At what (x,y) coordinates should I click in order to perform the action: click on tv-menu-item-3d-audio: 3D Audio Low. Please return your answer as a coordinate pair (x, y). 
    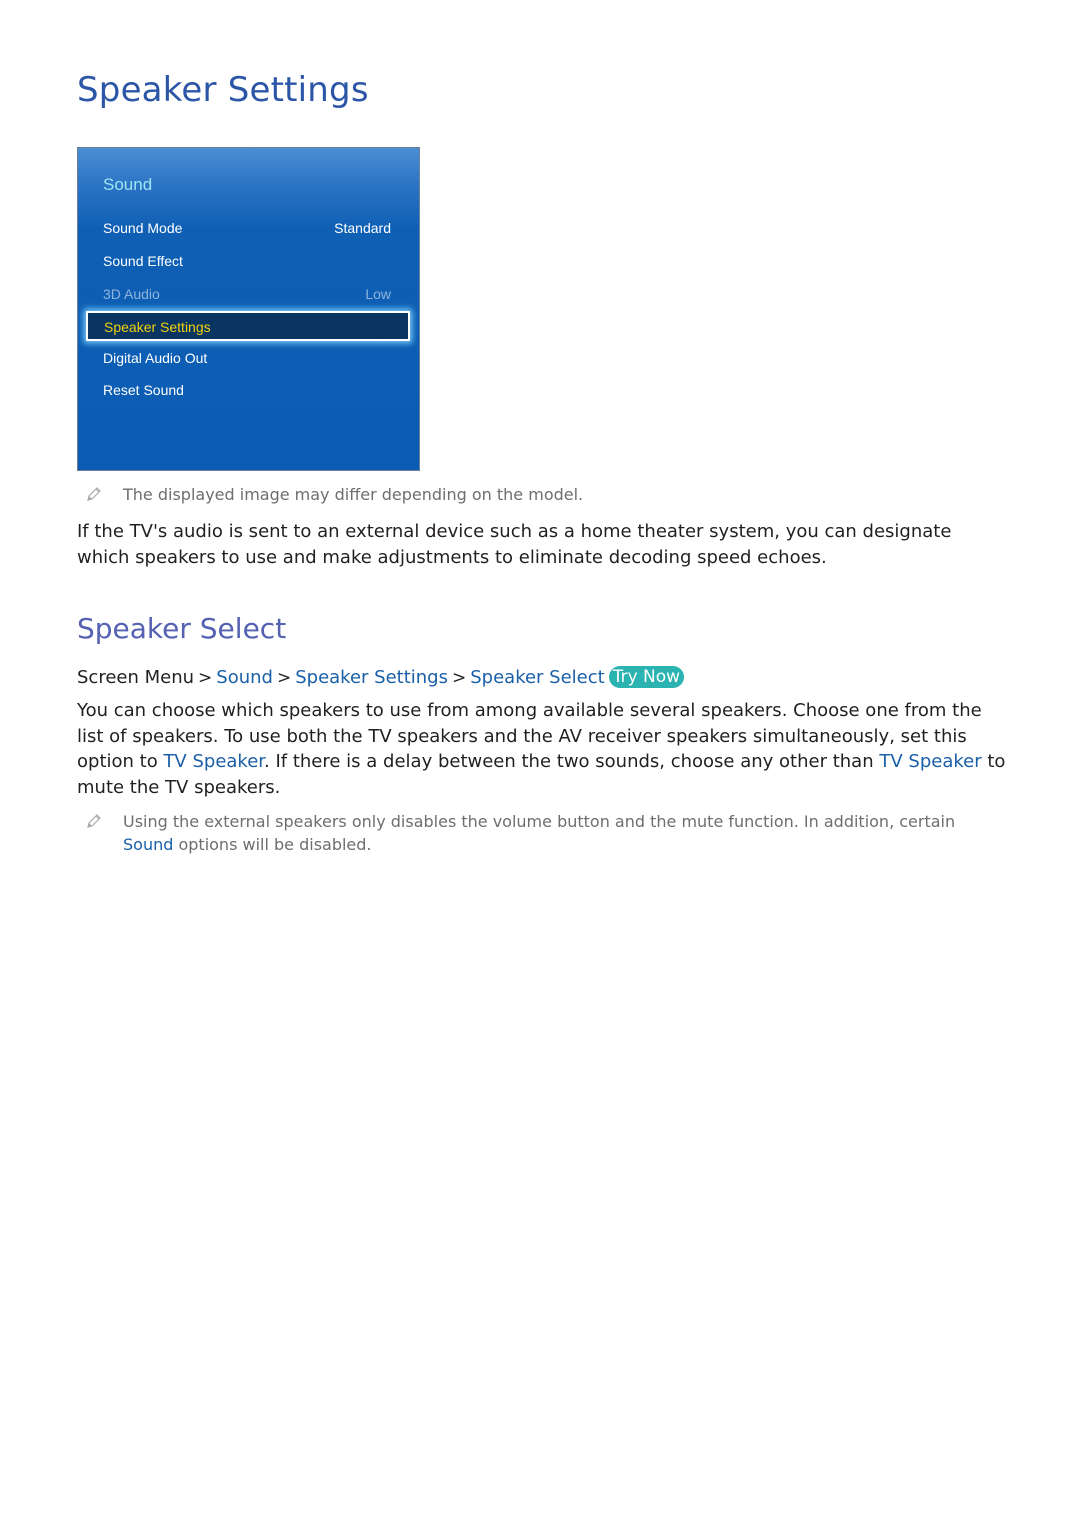
    Looking at the image, I should click on (247, 294).